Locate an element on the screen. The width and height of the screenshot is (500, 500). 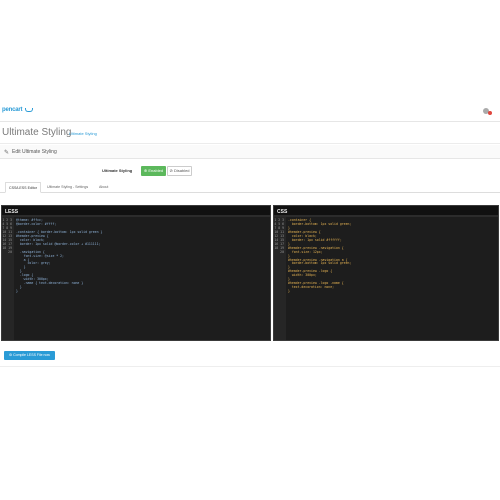
panel-heading: ✎ Edit Ultimate Styling is located at coordinates (250, 152).